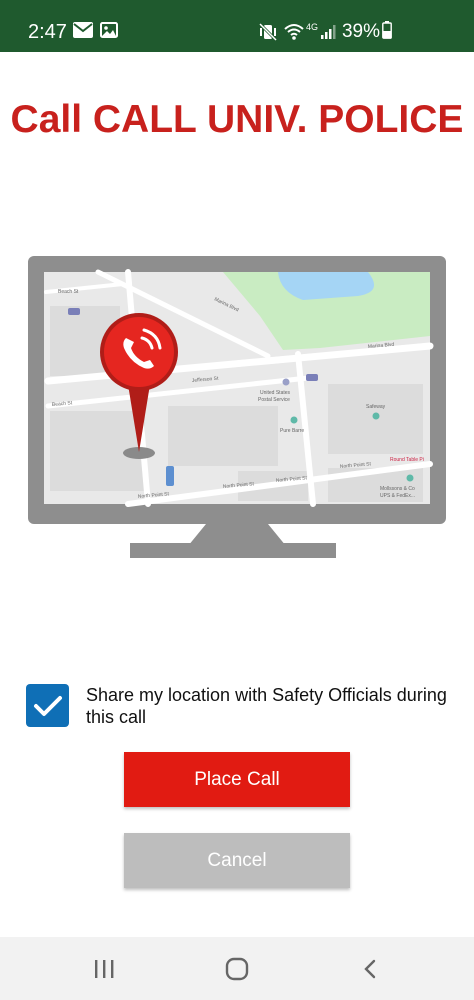 The height and width of the screenshot is (1000, 474). I want to click on navigation-bar, so click(237, 968).